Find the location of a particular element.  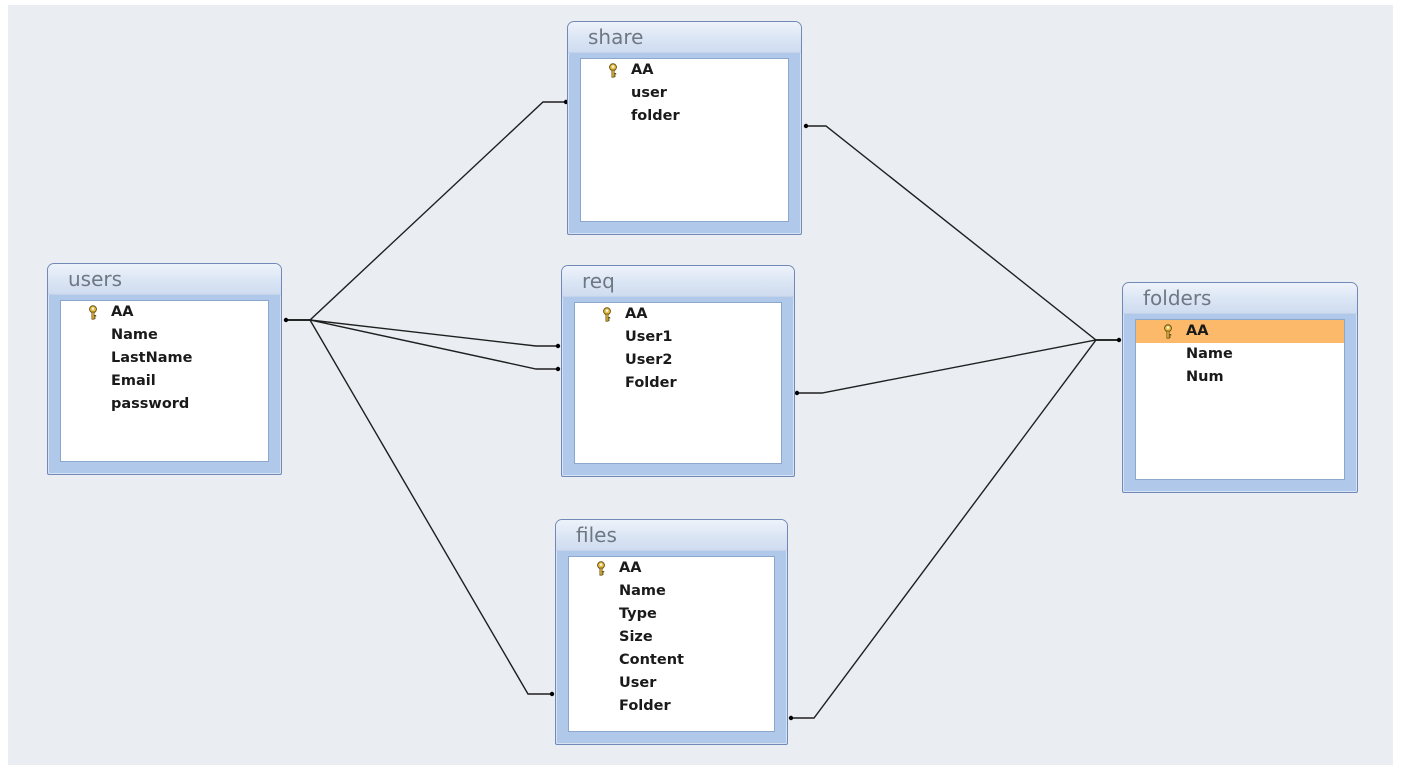

table-folders: folders AA Name Num is located at coordinates (1240, 387).